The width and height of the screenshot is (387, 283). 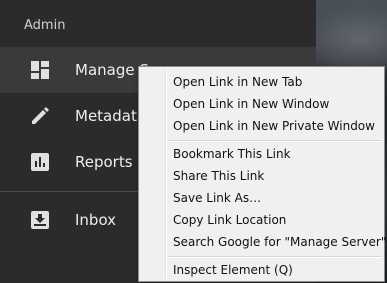 I want to click on menu-item-search-google: Search Google for "Manage Server", so click(x=279, y=242).